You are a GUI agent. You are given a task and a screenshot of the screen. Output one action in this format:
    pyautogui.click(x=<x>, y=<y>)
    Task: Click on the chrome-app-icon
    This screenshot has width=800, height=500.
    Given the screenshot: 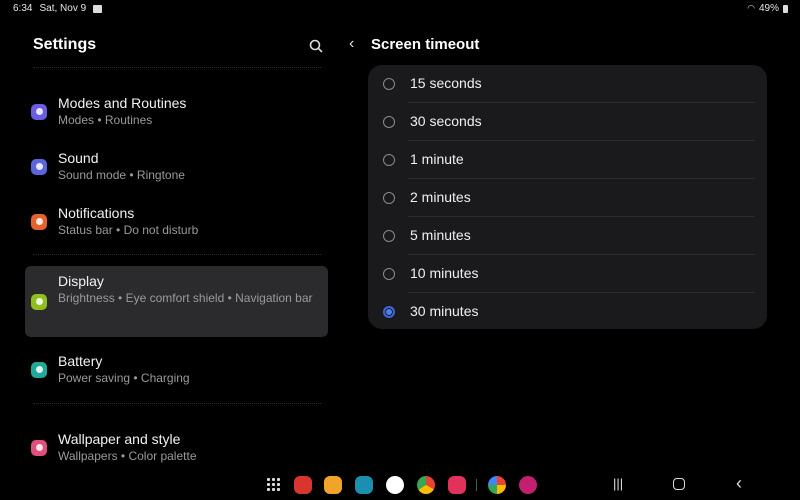 What is the action you would take?
    pyautogui.click(x=426, y=485)
    